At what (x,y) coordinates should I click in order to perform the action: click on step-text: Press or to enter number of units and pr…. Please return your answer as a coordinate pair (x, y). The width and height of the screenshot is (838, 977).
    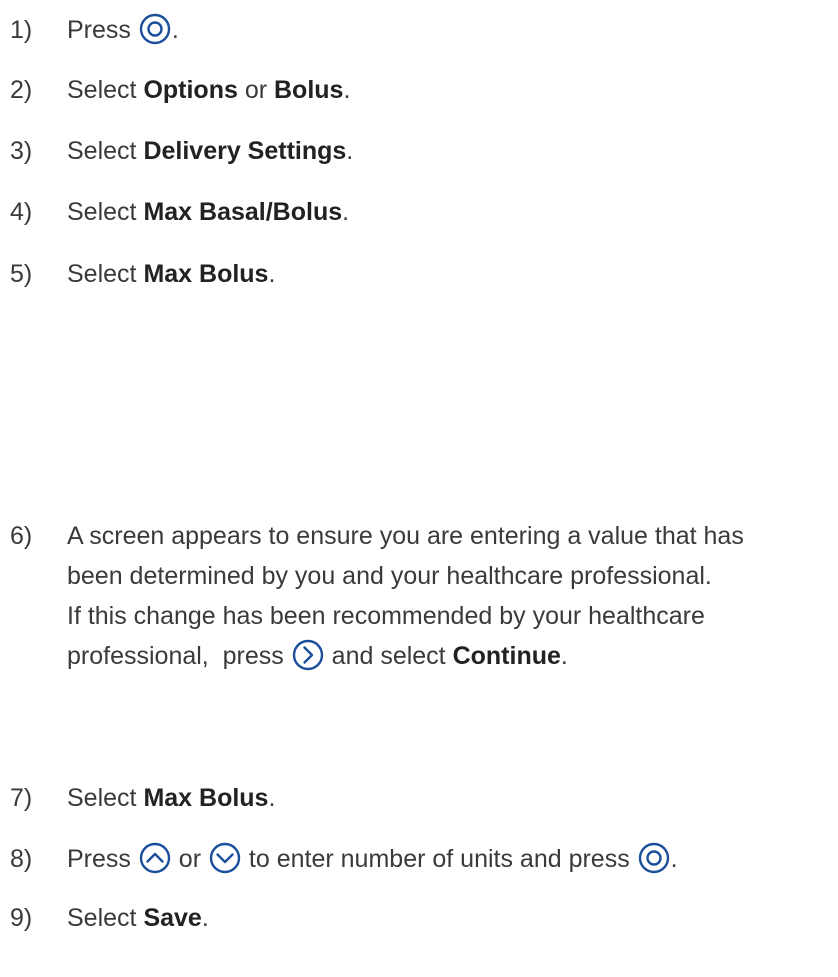
    Looking at the image, I should click on (372, 859).